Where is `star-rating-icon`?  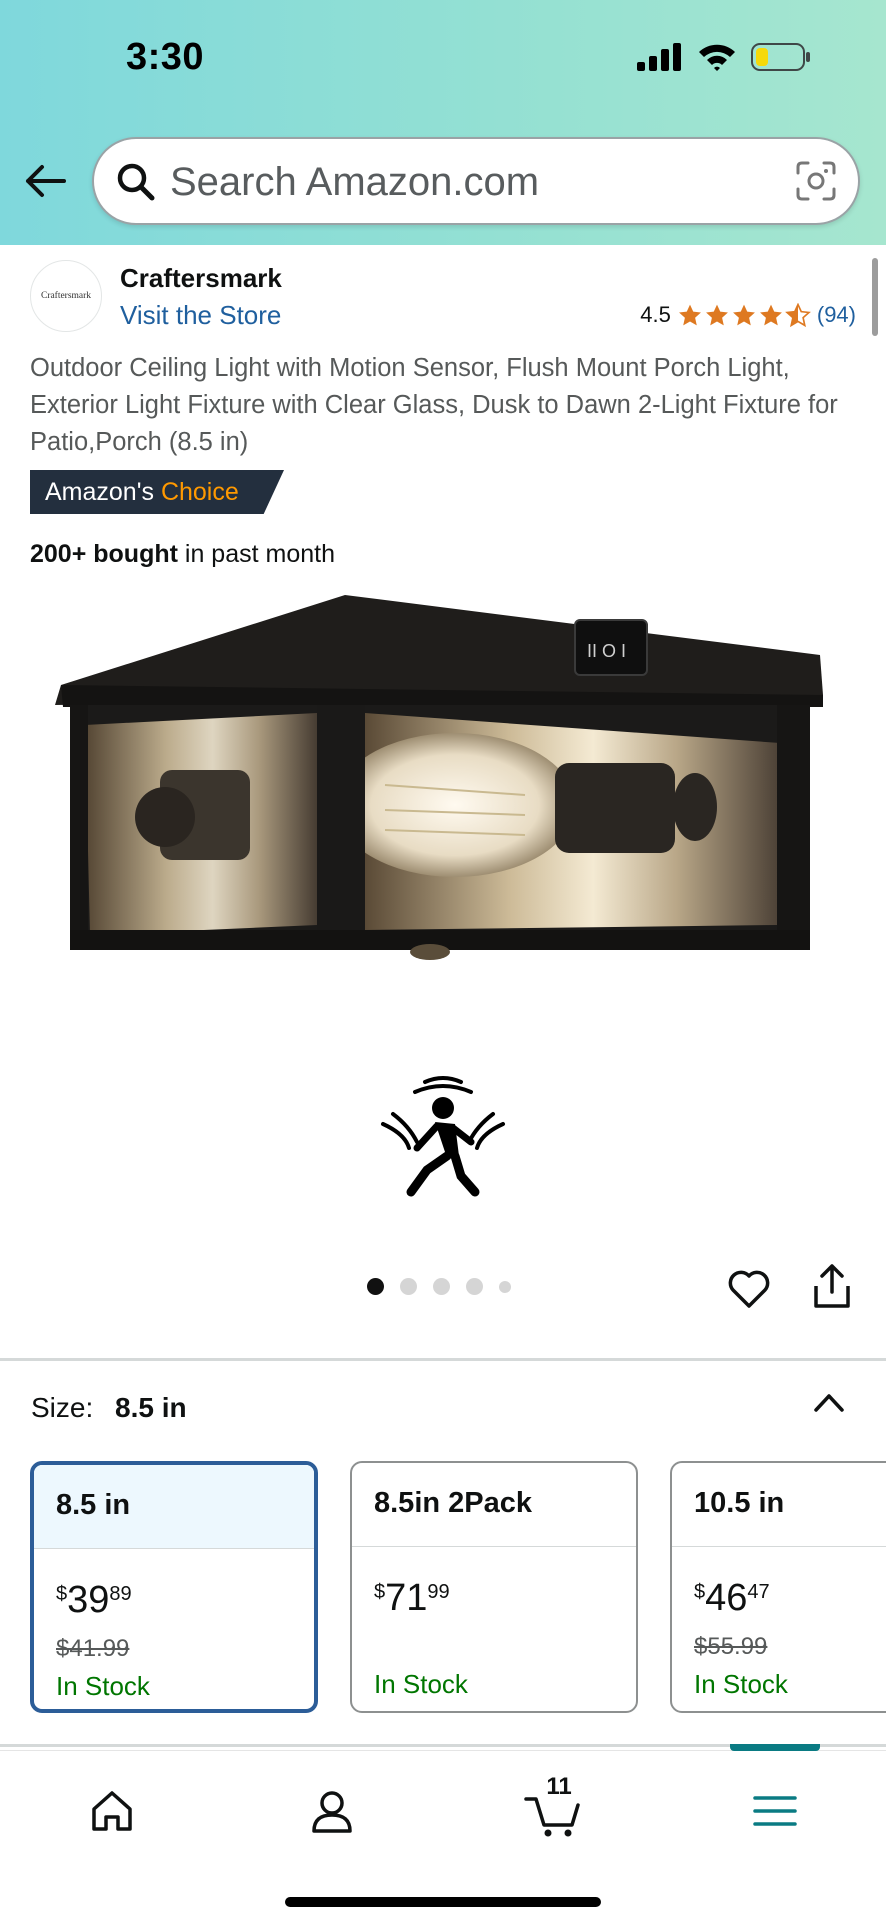 star-rating-icon is located at coordinates (744, 315).